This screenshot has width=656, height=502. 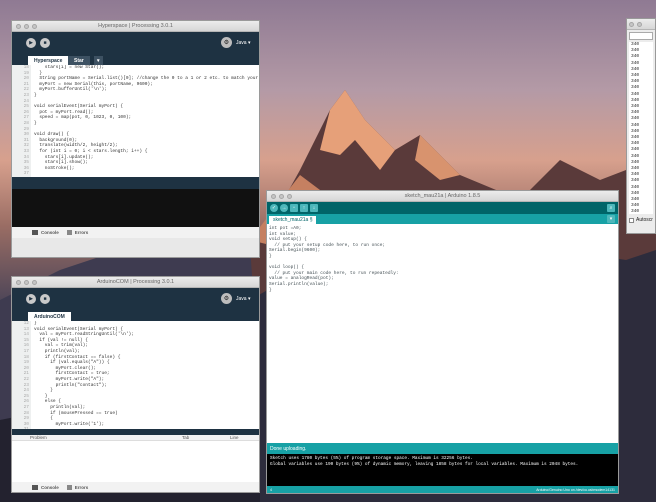 What do you see at coordinates (271, 489) in the screenshot?
I see `footer-line-number: 4` at bounding box center [271, 489].